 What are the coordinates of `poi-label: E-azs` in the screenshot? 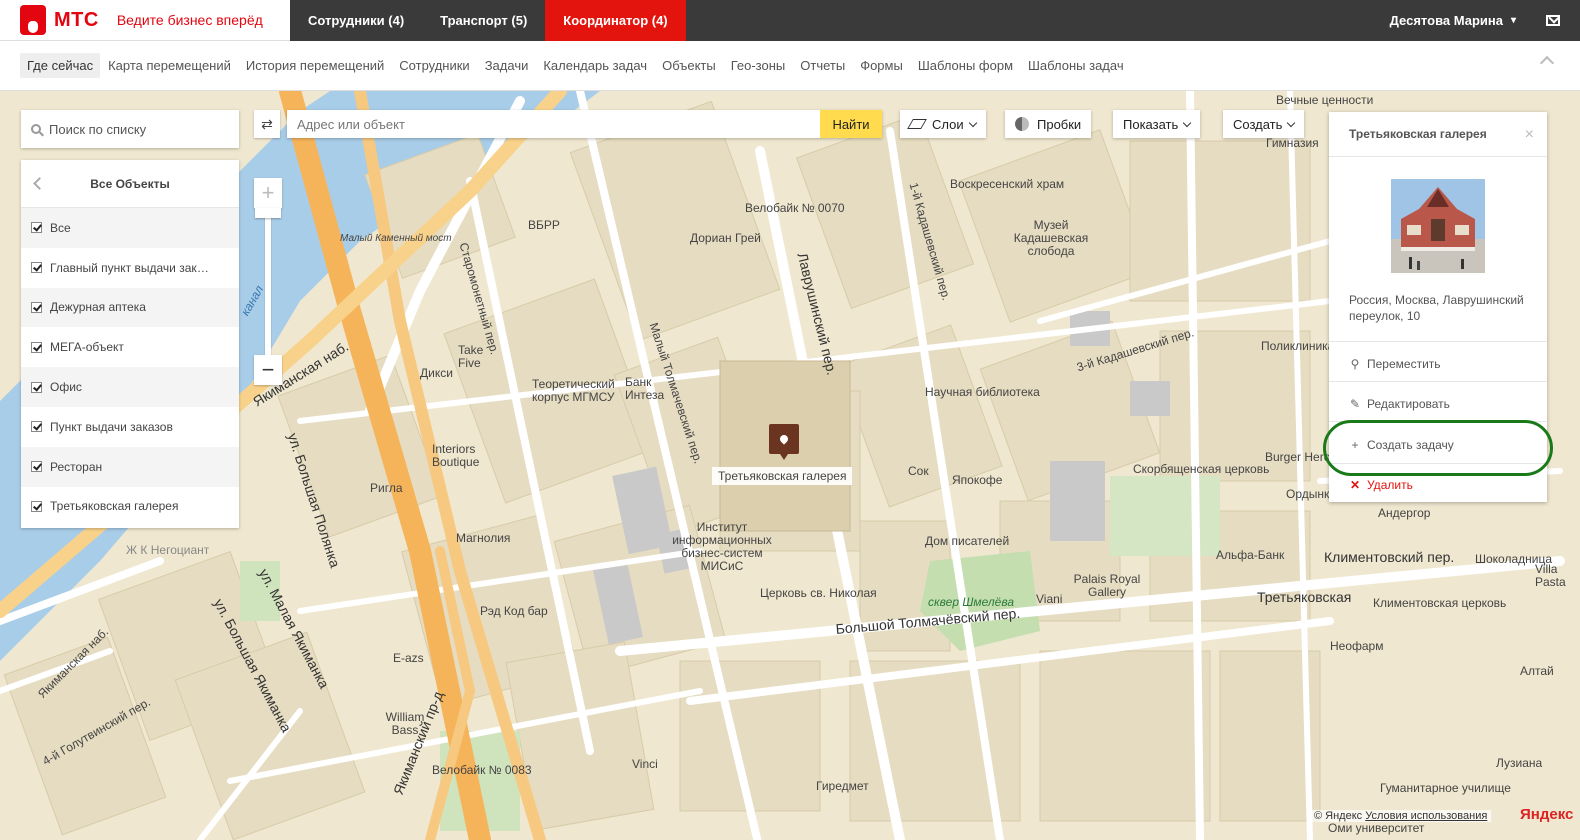 It's located at (408, 658).